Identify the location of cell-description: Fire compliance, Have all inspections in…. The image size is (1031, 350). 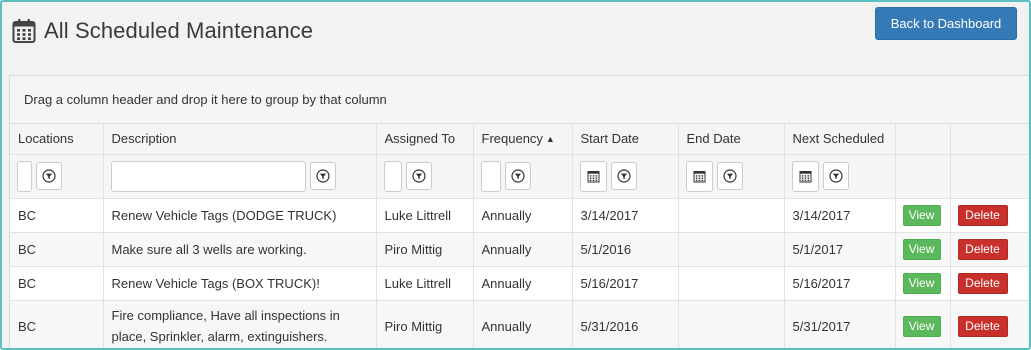
(240, 324).